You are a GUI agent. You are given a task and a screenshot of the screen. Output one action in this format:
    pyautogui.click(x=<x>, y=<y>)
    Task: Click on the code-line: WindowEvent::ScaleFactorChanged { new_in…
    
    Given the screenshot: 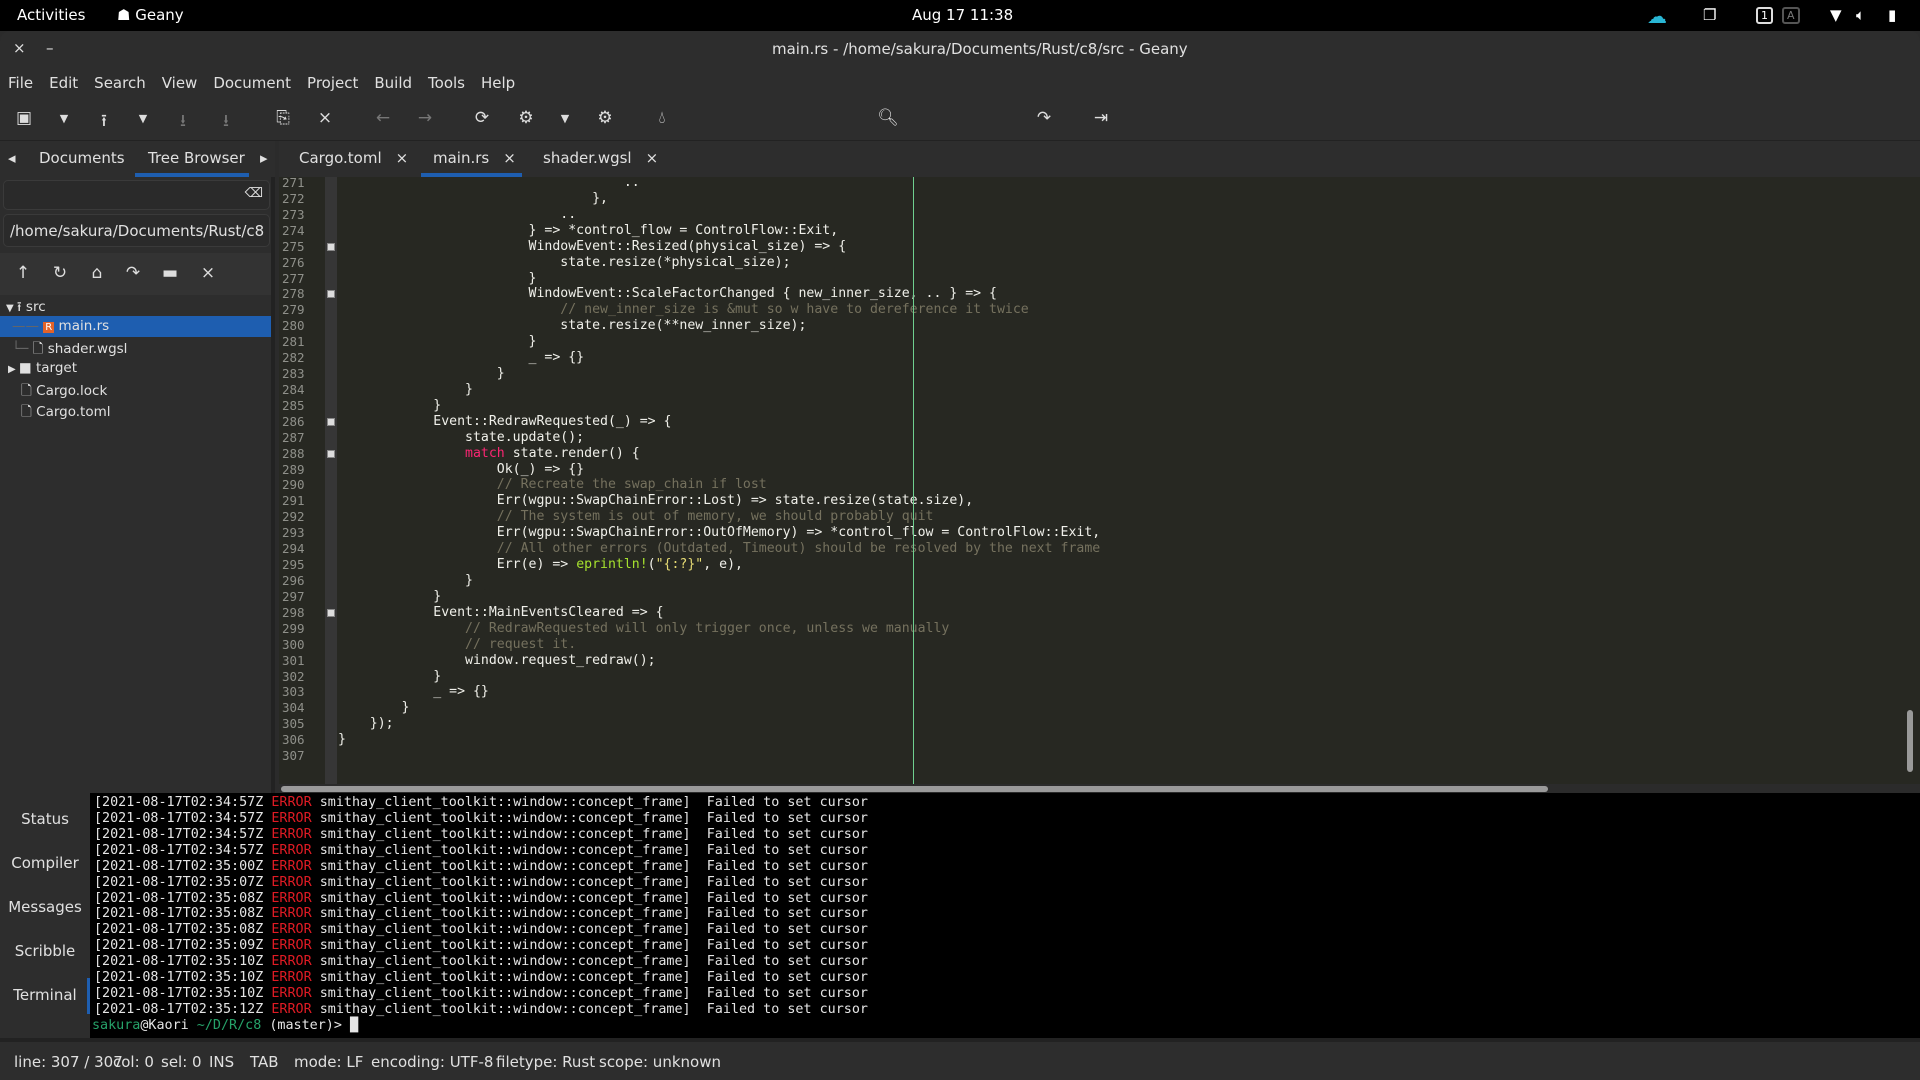 What is the action you would take?
    pyautogui.click(x=667, y=294)
    